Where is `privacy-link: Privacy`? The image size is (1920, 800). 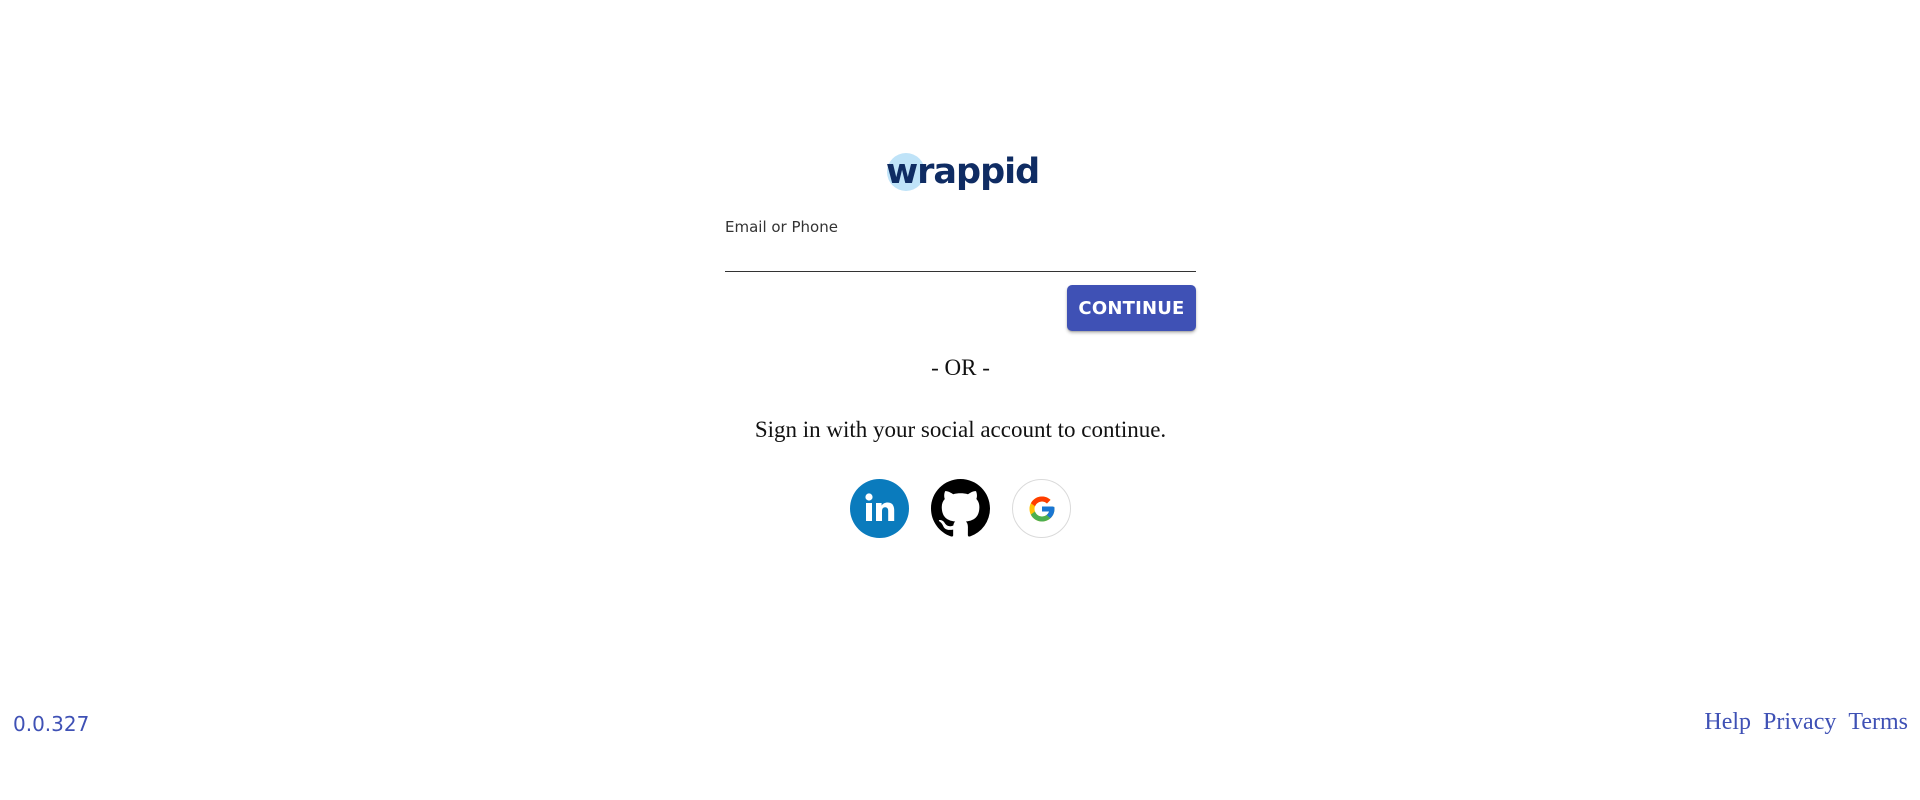
privacy-link: Privacy is located at coordinates (1799, 722).